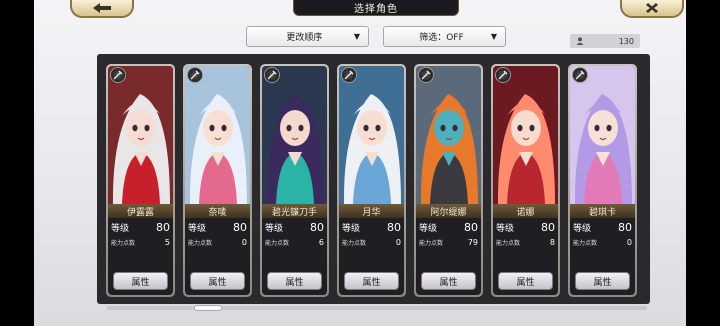  I want to click on letterbox-left, so click(17, 163).